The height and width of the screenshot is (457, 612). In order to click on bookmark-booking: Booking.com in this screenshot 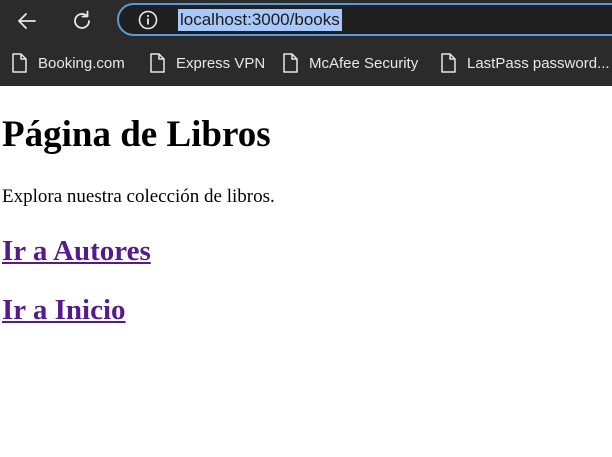, I will do `click(68, 63)`.